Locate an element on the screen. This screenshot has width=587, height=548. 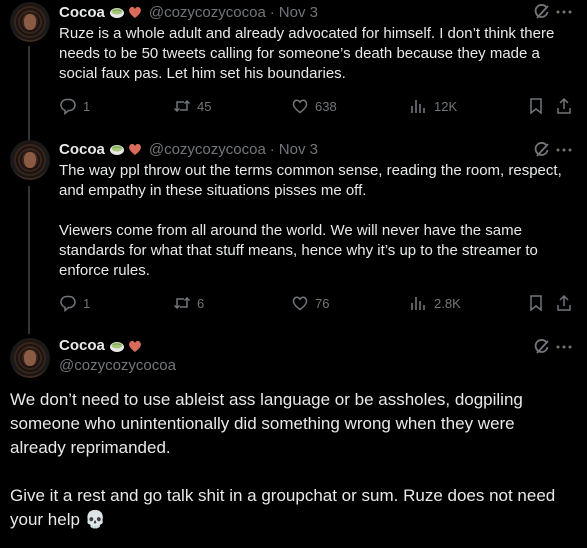
repost-button: 6 is located at coordinates (188, 303).